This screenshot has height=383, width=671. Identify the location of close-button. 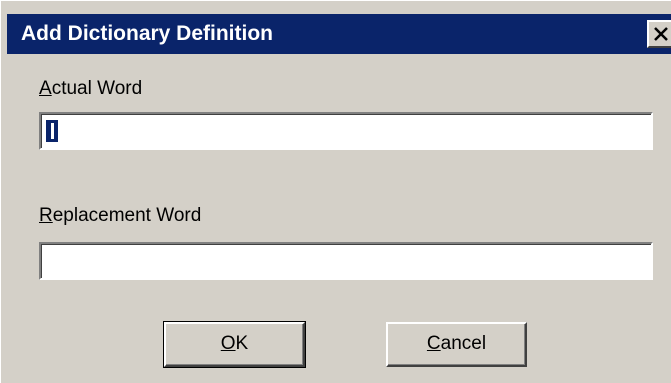
(659, 34).